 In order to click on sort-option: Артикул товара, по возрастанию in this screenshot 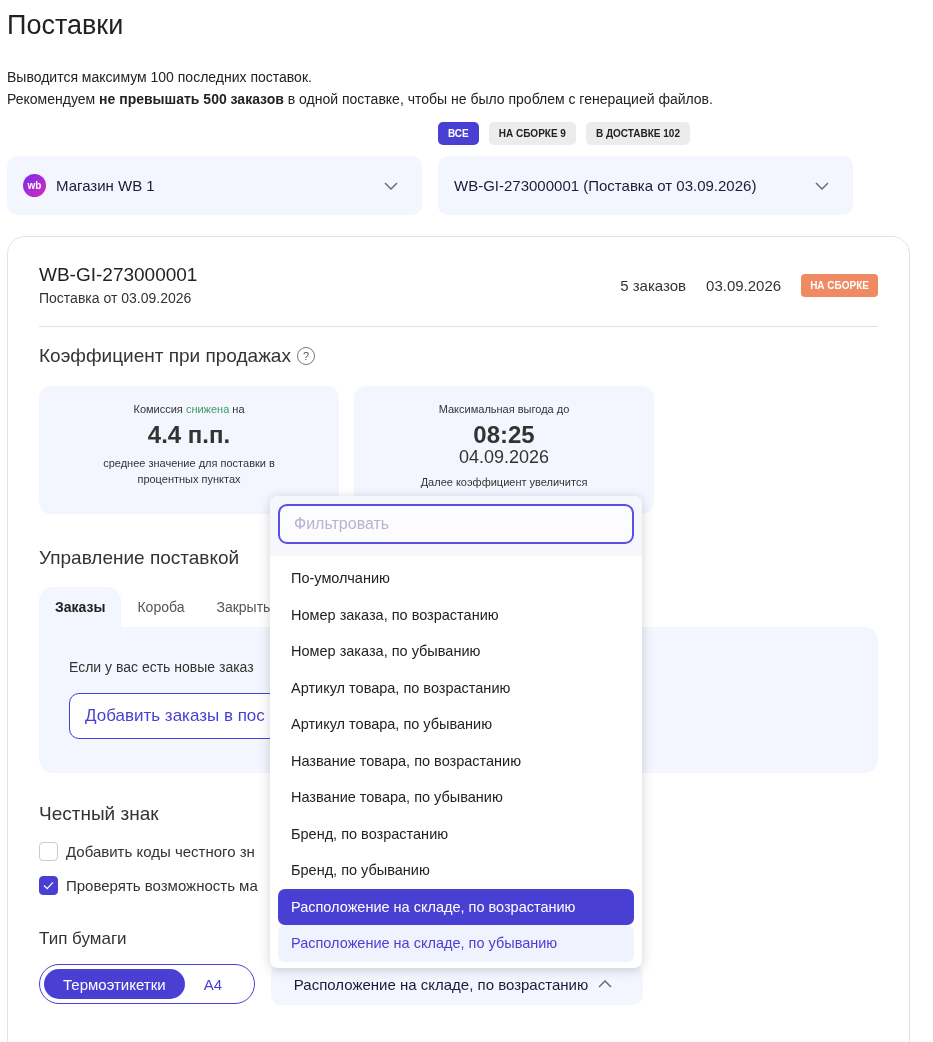, I will do `click(456, 687)`.